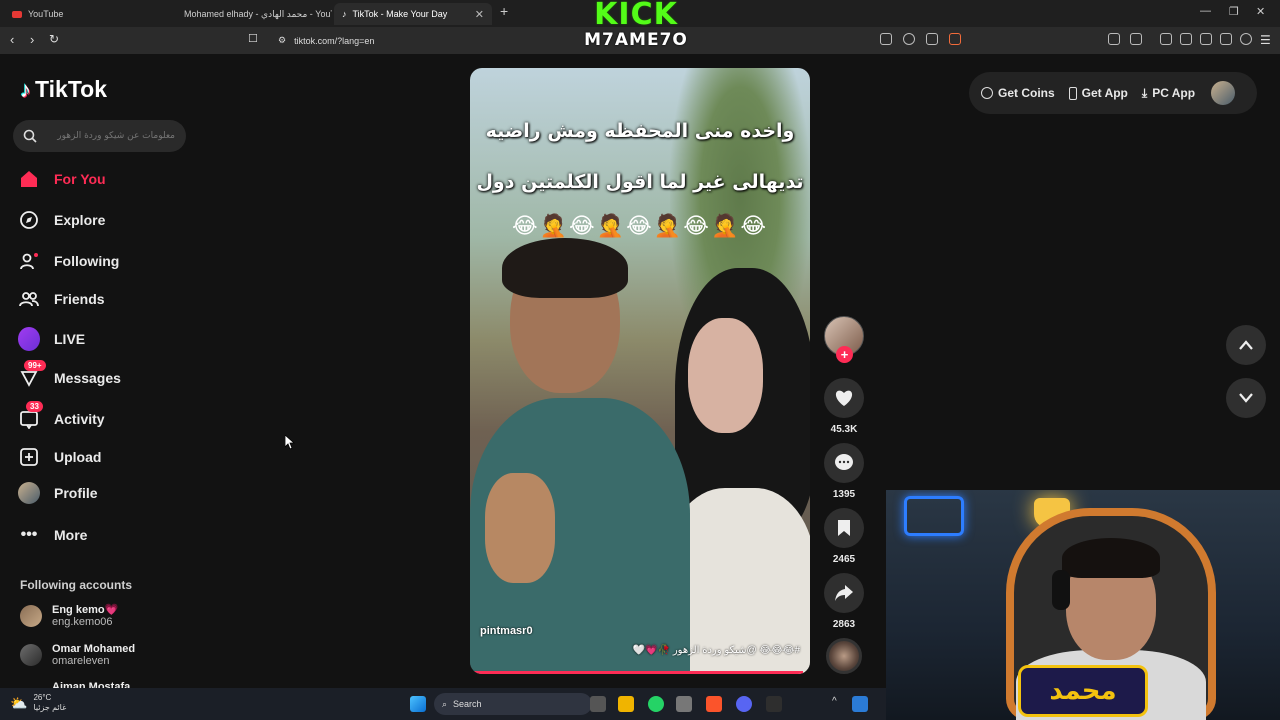 The width and height of the screenshot is (1280, 720). I want to click on music-disc, so click(844, 656).